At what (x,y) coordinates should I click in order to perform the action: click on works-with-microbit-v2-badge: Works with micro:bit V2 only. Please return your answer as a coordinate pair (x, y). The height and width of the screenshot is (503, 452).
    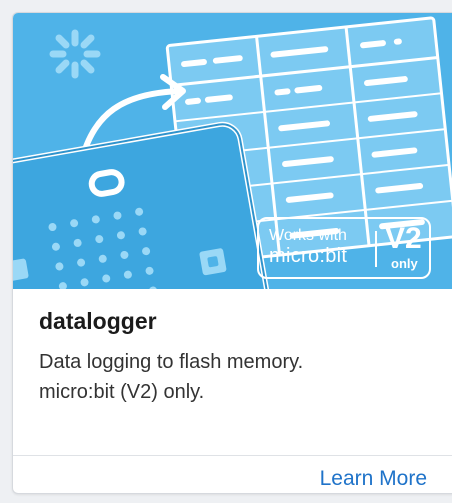
    Looking at the image, I should click on (344, 248).